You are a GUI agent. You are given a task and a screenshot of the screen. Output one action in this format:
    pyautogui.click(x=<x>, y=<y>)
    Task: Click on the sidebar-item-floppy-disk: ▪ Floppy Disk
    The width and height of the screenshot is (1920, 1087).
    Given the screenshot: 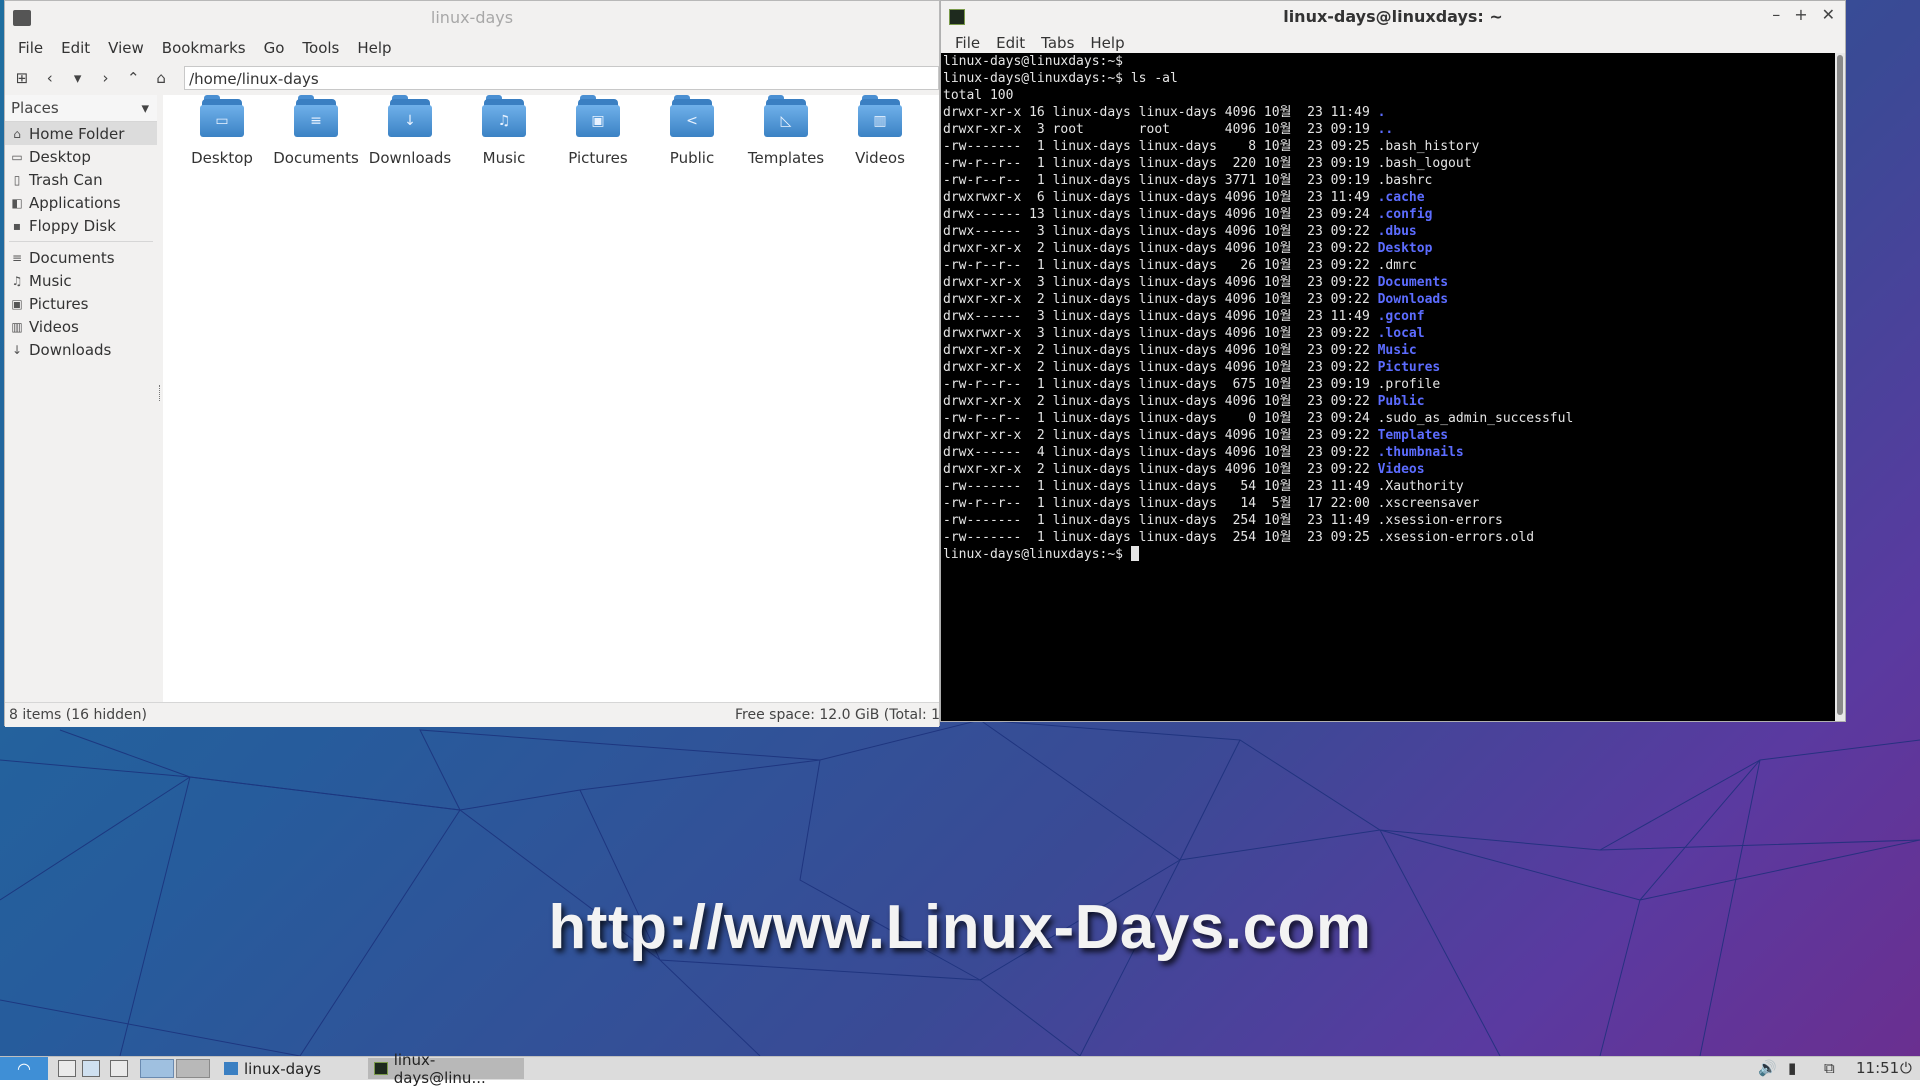 What is the action you would take?
    pyautogui.click(x=81, y=225)
    